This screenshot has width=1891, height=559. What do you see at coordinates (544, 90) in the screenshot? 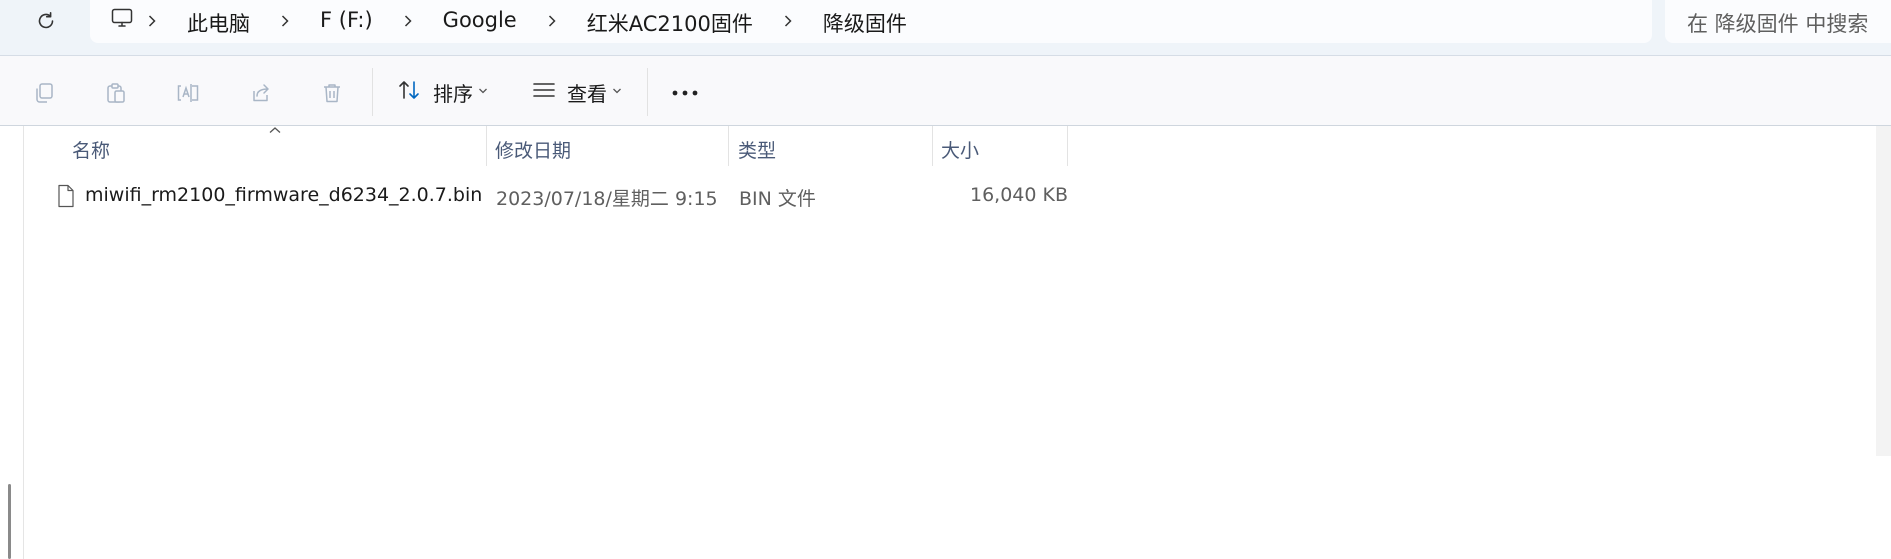
I see `view-icon` at bounding box center [544, 90].